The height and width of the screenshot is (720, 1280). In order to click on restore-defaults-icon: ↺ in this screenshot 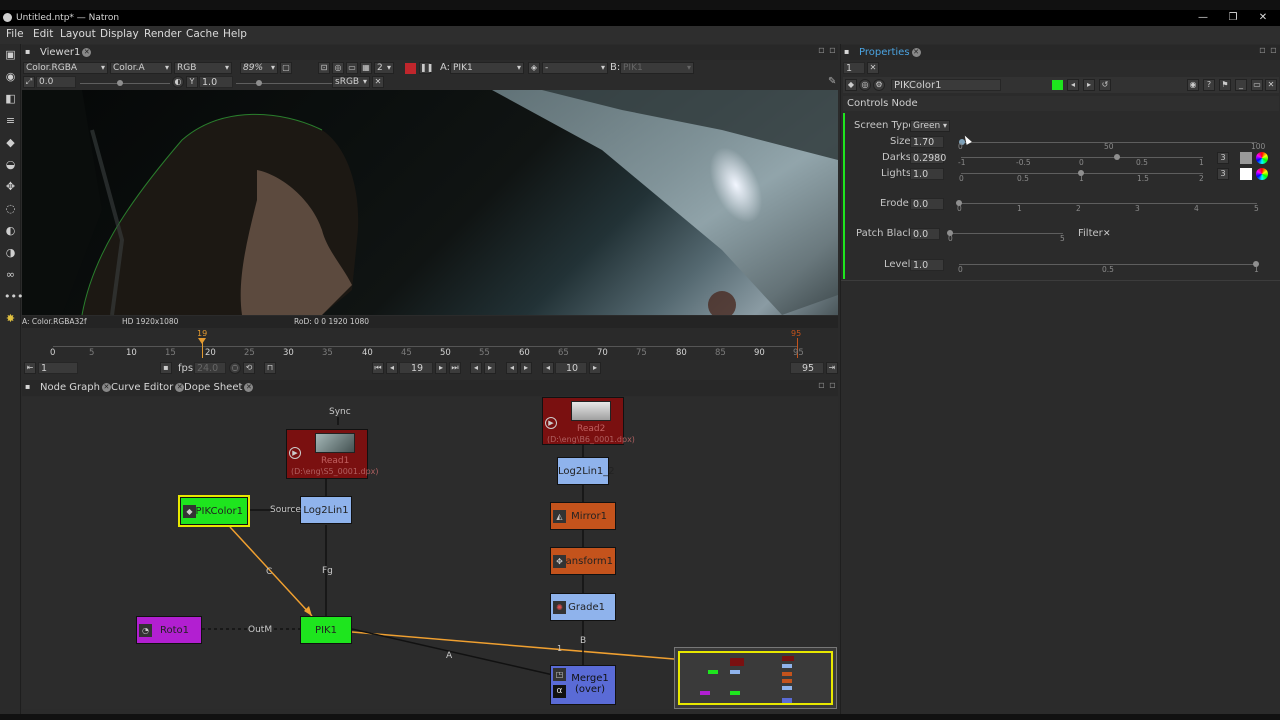, I will do `click(1105, 85)`.